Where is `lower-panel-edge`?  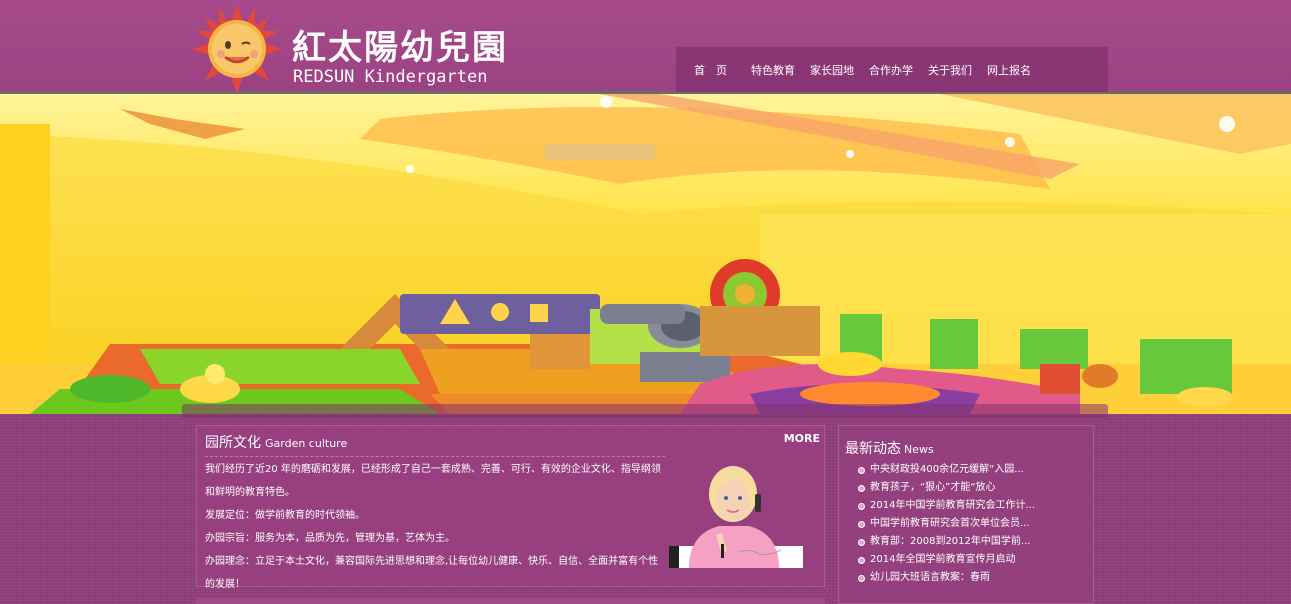
lower-panel-edge is located at coordinates (510, 601).